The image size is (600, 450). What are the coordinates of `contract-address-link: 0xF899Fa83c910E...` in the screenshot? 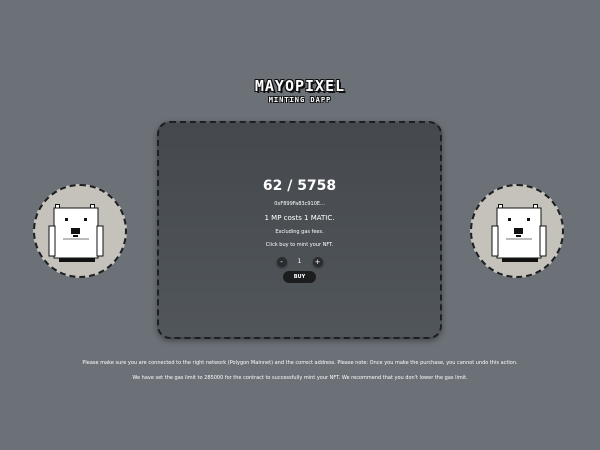 It's located at (299, 204).